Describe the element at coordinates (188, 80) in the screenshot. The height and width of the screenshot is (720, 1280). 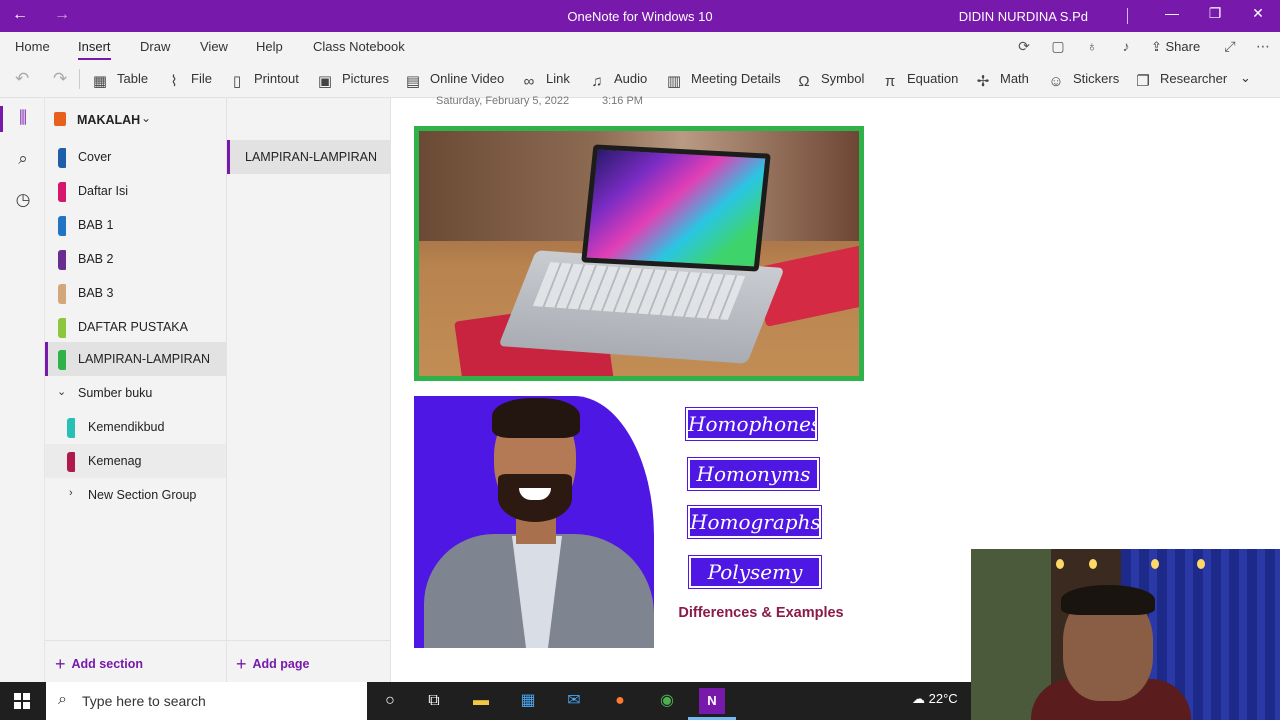
I see `file-button: ⌇ File` at that location.